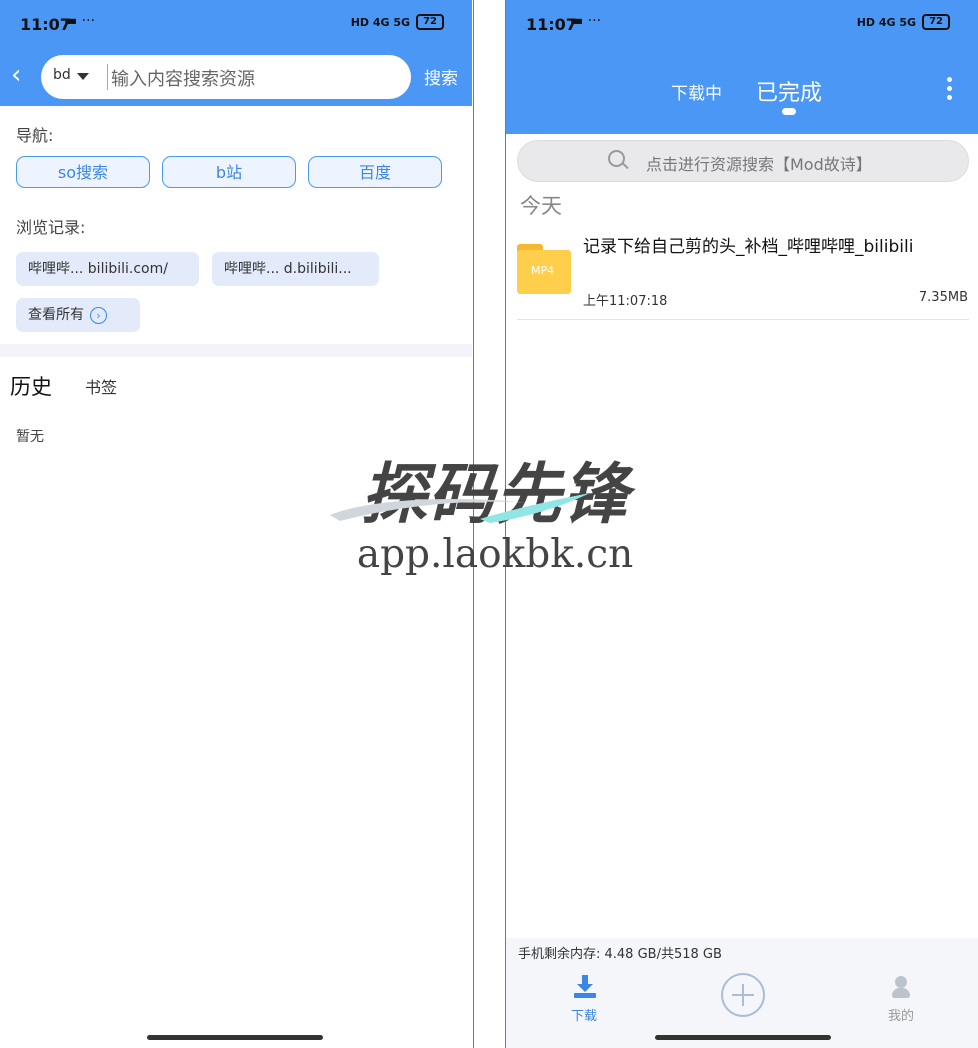 Image resolution: width=978 pixels, height=1048 pixels. I want to click on search-placeholder: 点击进行资源搜索【Mod故诗】, so click(759, 164).